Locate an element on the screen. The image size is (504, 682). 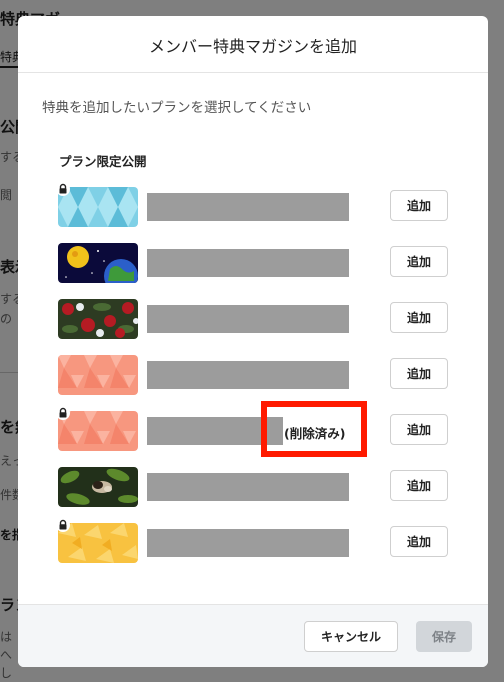
instruction-text: 特典を追加したいプランを選択してください is located at coordinates (177, 108).